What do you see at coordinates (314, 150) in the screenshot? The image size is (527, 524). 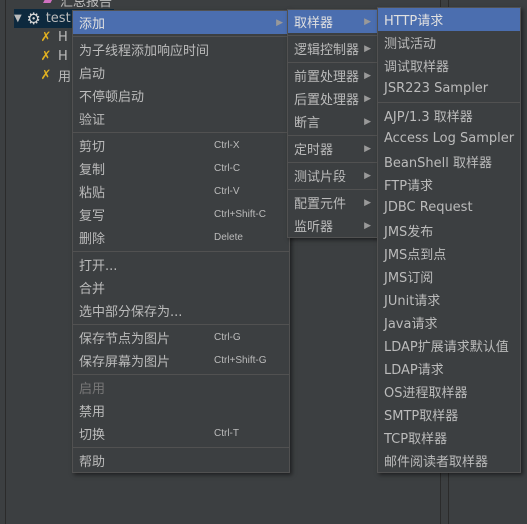 I see `menu-item-label: 定时器` at bounding box center [314, 150].